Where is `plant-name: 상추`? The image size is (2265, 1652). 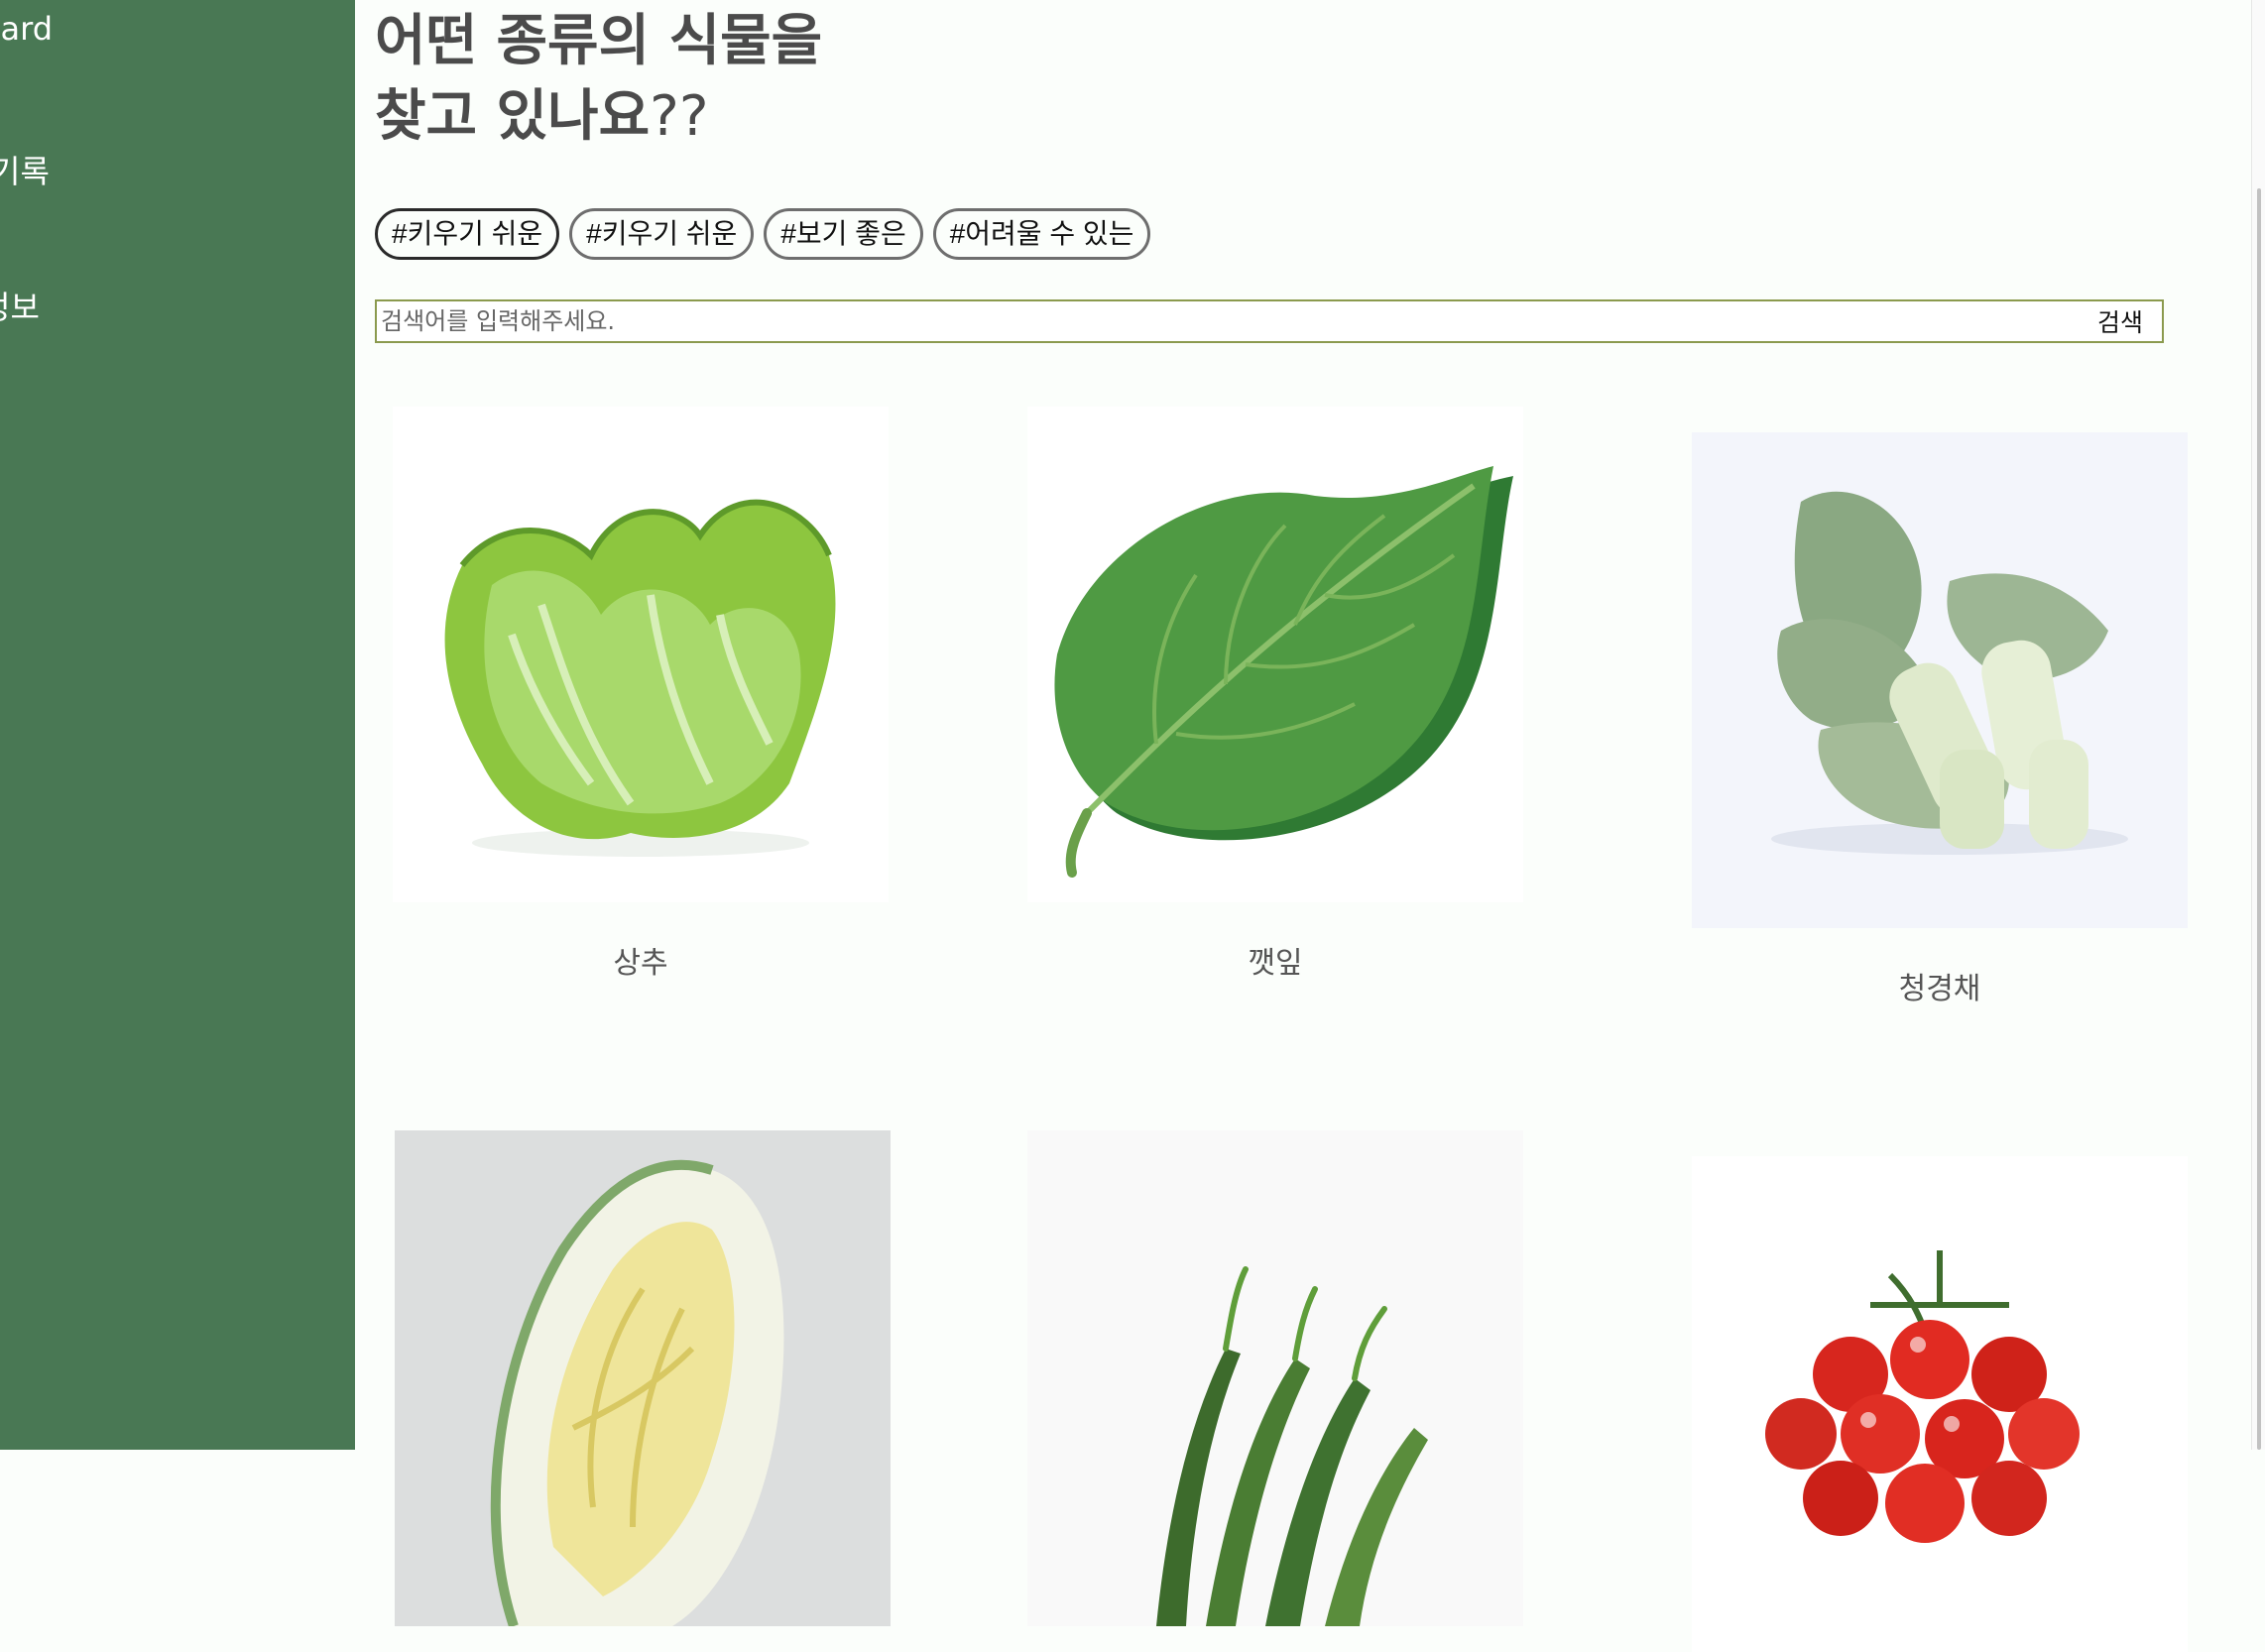
plant-name: 상추 is located at coordinates (640, 963).